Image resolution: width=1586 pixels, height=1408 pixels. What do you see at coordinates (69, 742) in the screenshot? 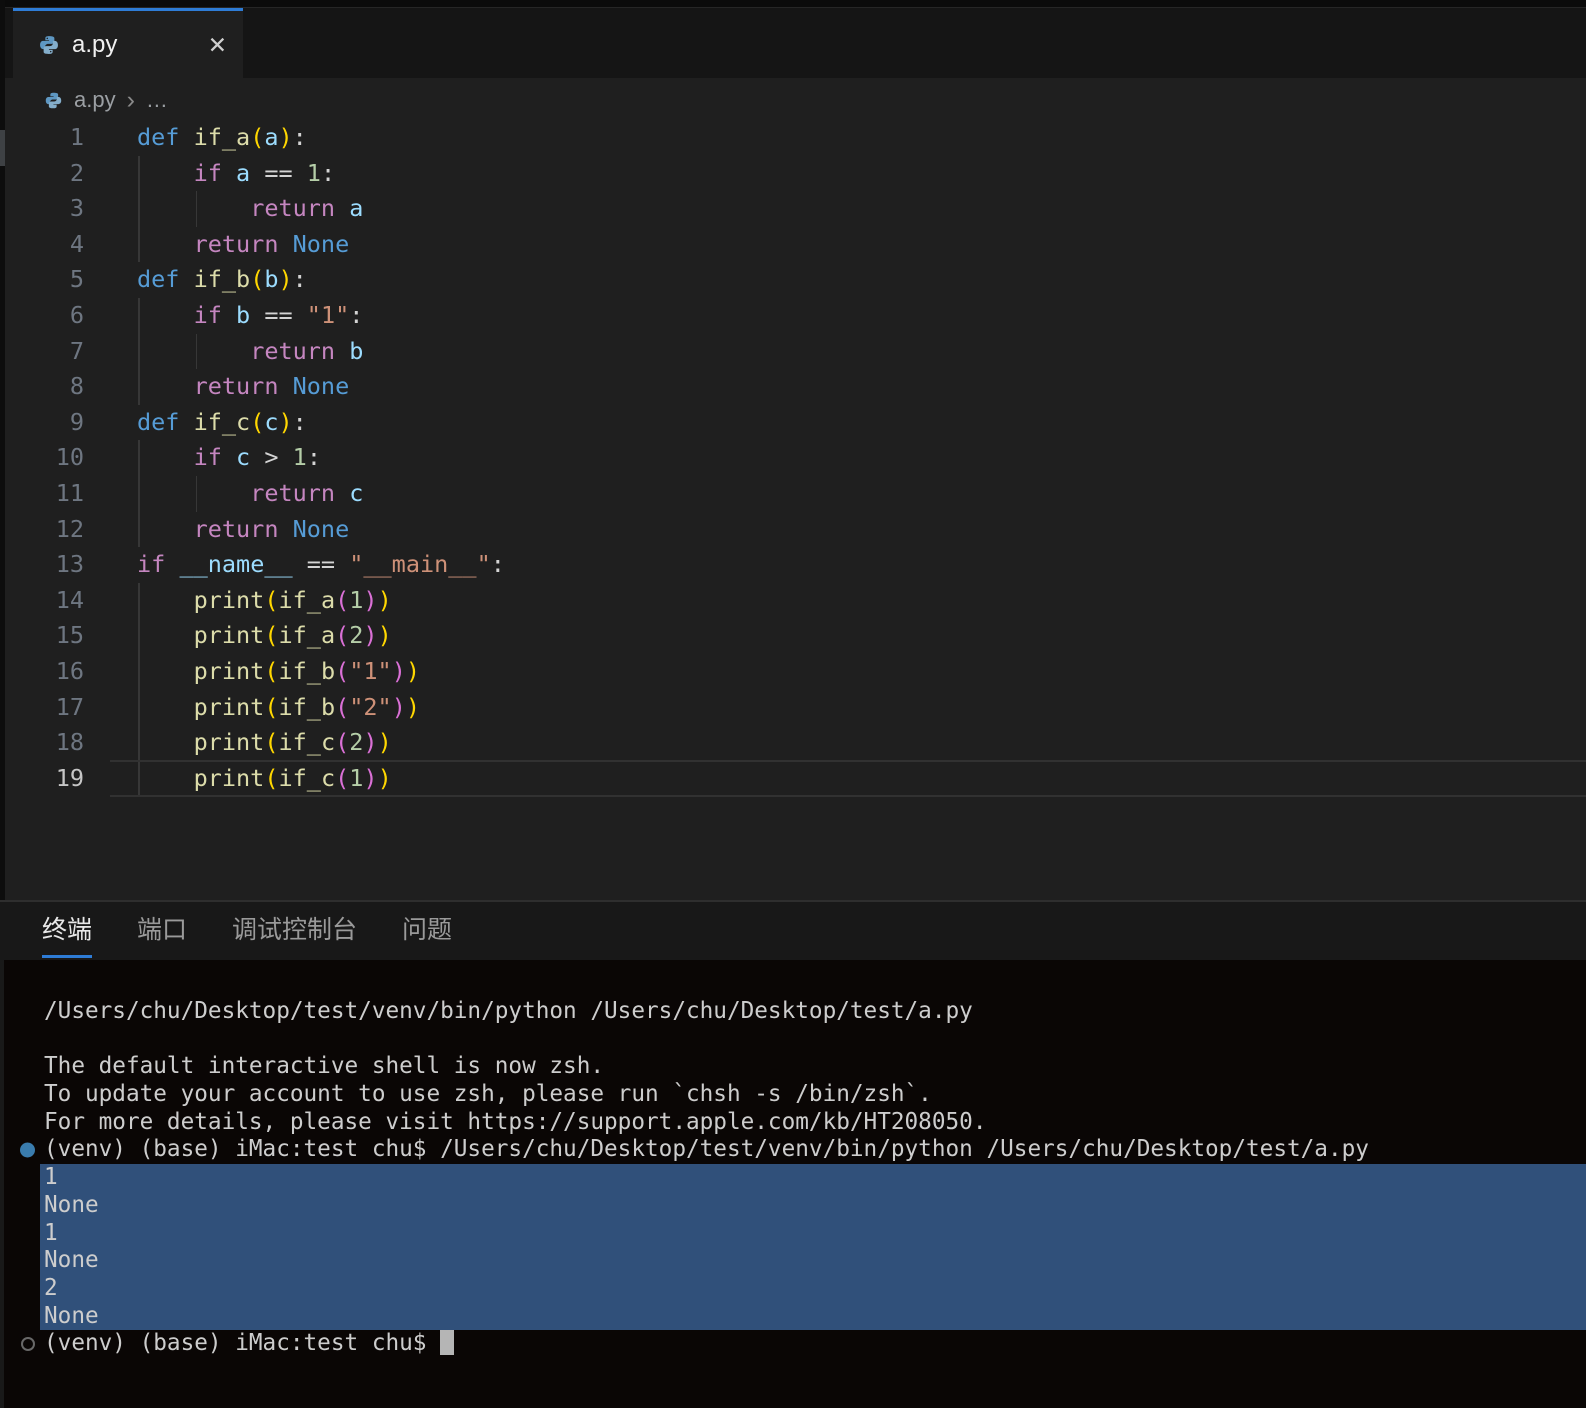
I see `line-number: 18` at bounding box center [69, 742].